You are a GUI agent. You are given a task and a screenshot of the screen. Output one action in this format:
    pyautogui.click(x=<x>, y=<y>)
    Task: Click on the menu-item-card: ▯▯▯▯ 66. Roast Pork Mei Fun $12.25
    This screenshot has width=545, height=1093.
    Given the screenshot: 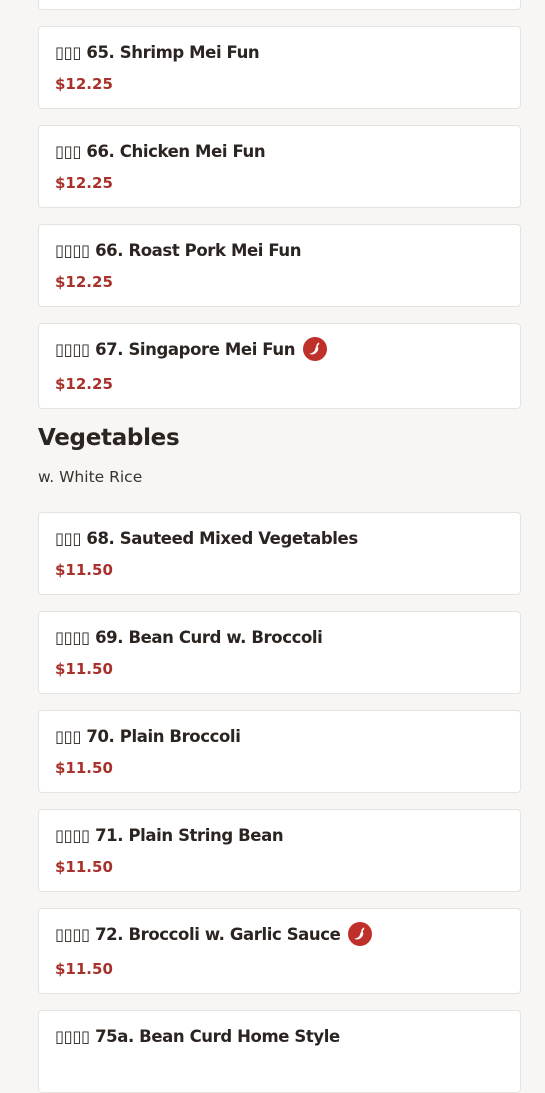 What is the action you would take?
    pyautogui.click(x=279, y=265)
    